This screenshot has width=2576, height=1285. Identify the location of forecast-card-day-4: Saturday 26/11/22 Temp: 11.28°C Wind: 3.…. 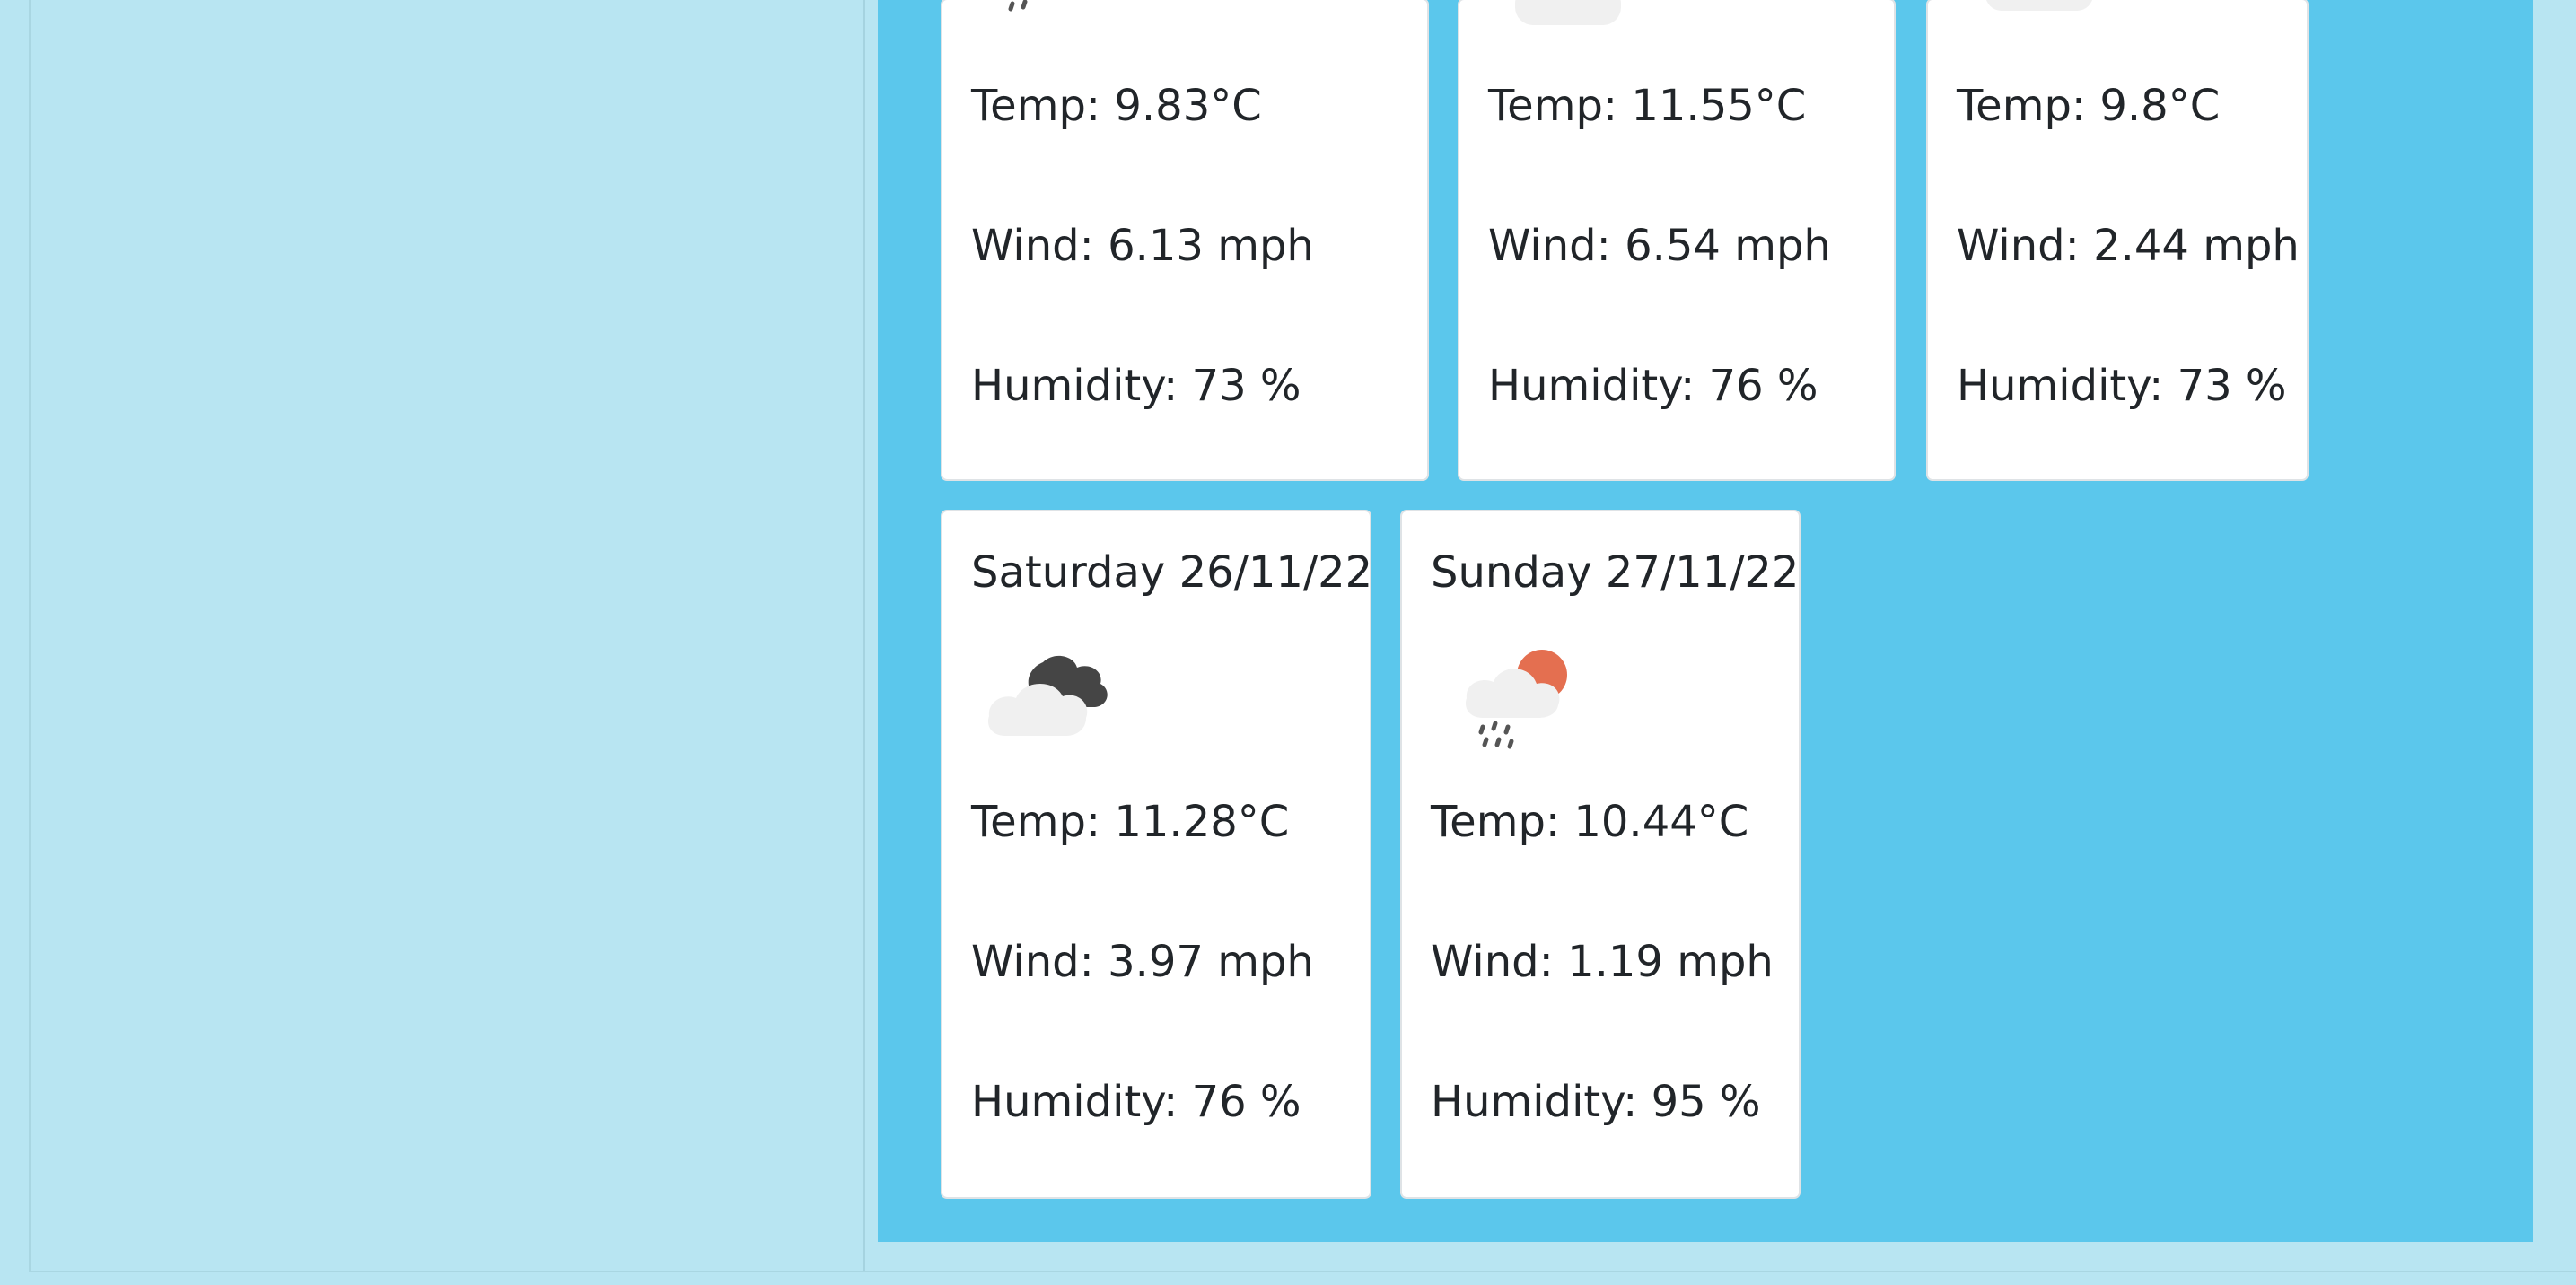
(1157, 854).